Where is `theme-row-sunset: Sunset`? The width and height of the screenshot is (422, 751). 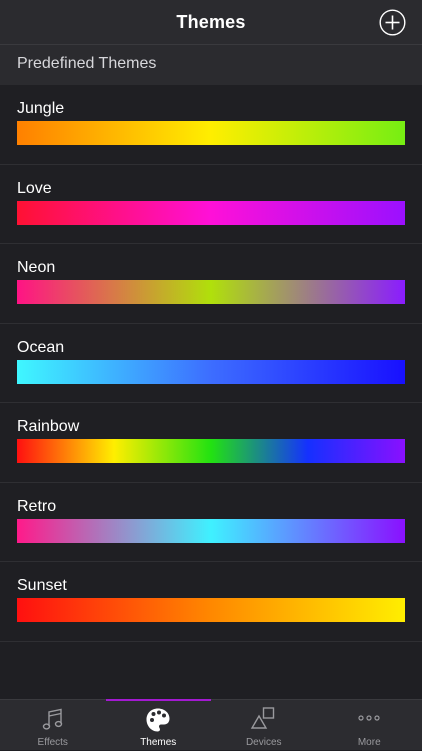 theme-row-sunset: Sunset is located at coordinates (211, 602).